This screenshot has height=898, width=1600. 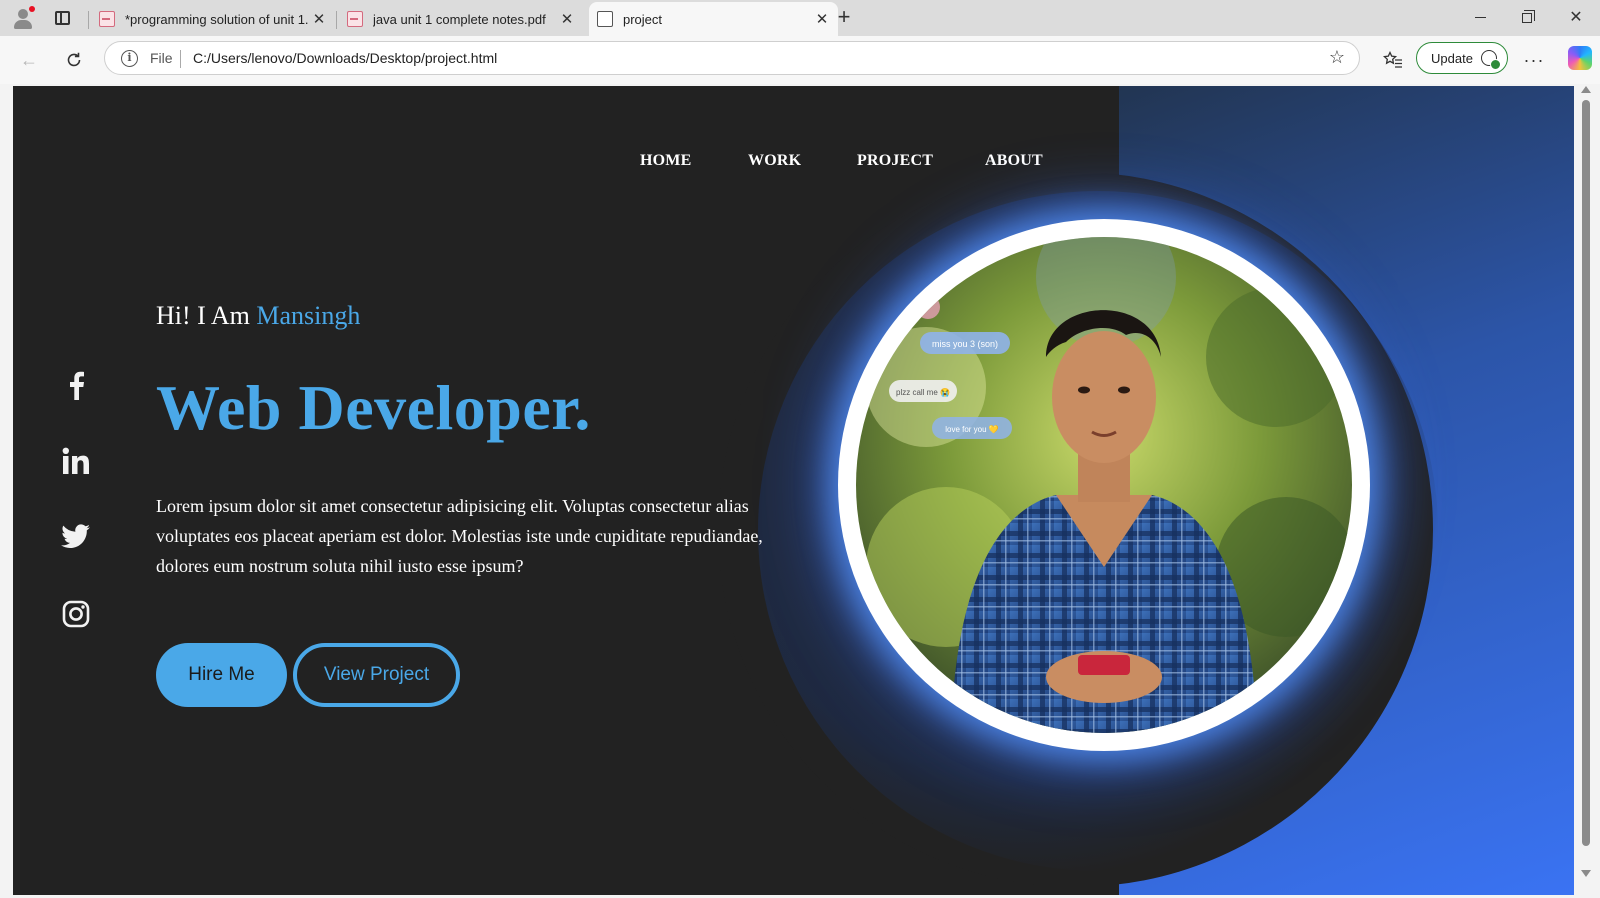 What do you see at coordinates (774, 161) in the screenshot?
I see `nav-work: WORK` at bounding box center [774, 161].